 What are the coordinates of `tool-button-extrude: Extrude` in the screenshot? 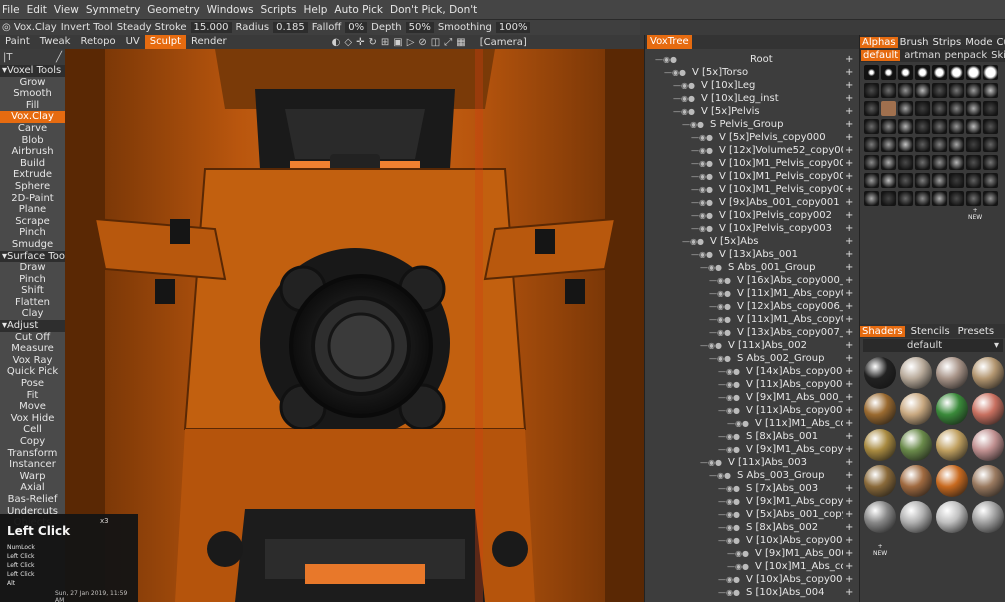 It's located at (32, 175).